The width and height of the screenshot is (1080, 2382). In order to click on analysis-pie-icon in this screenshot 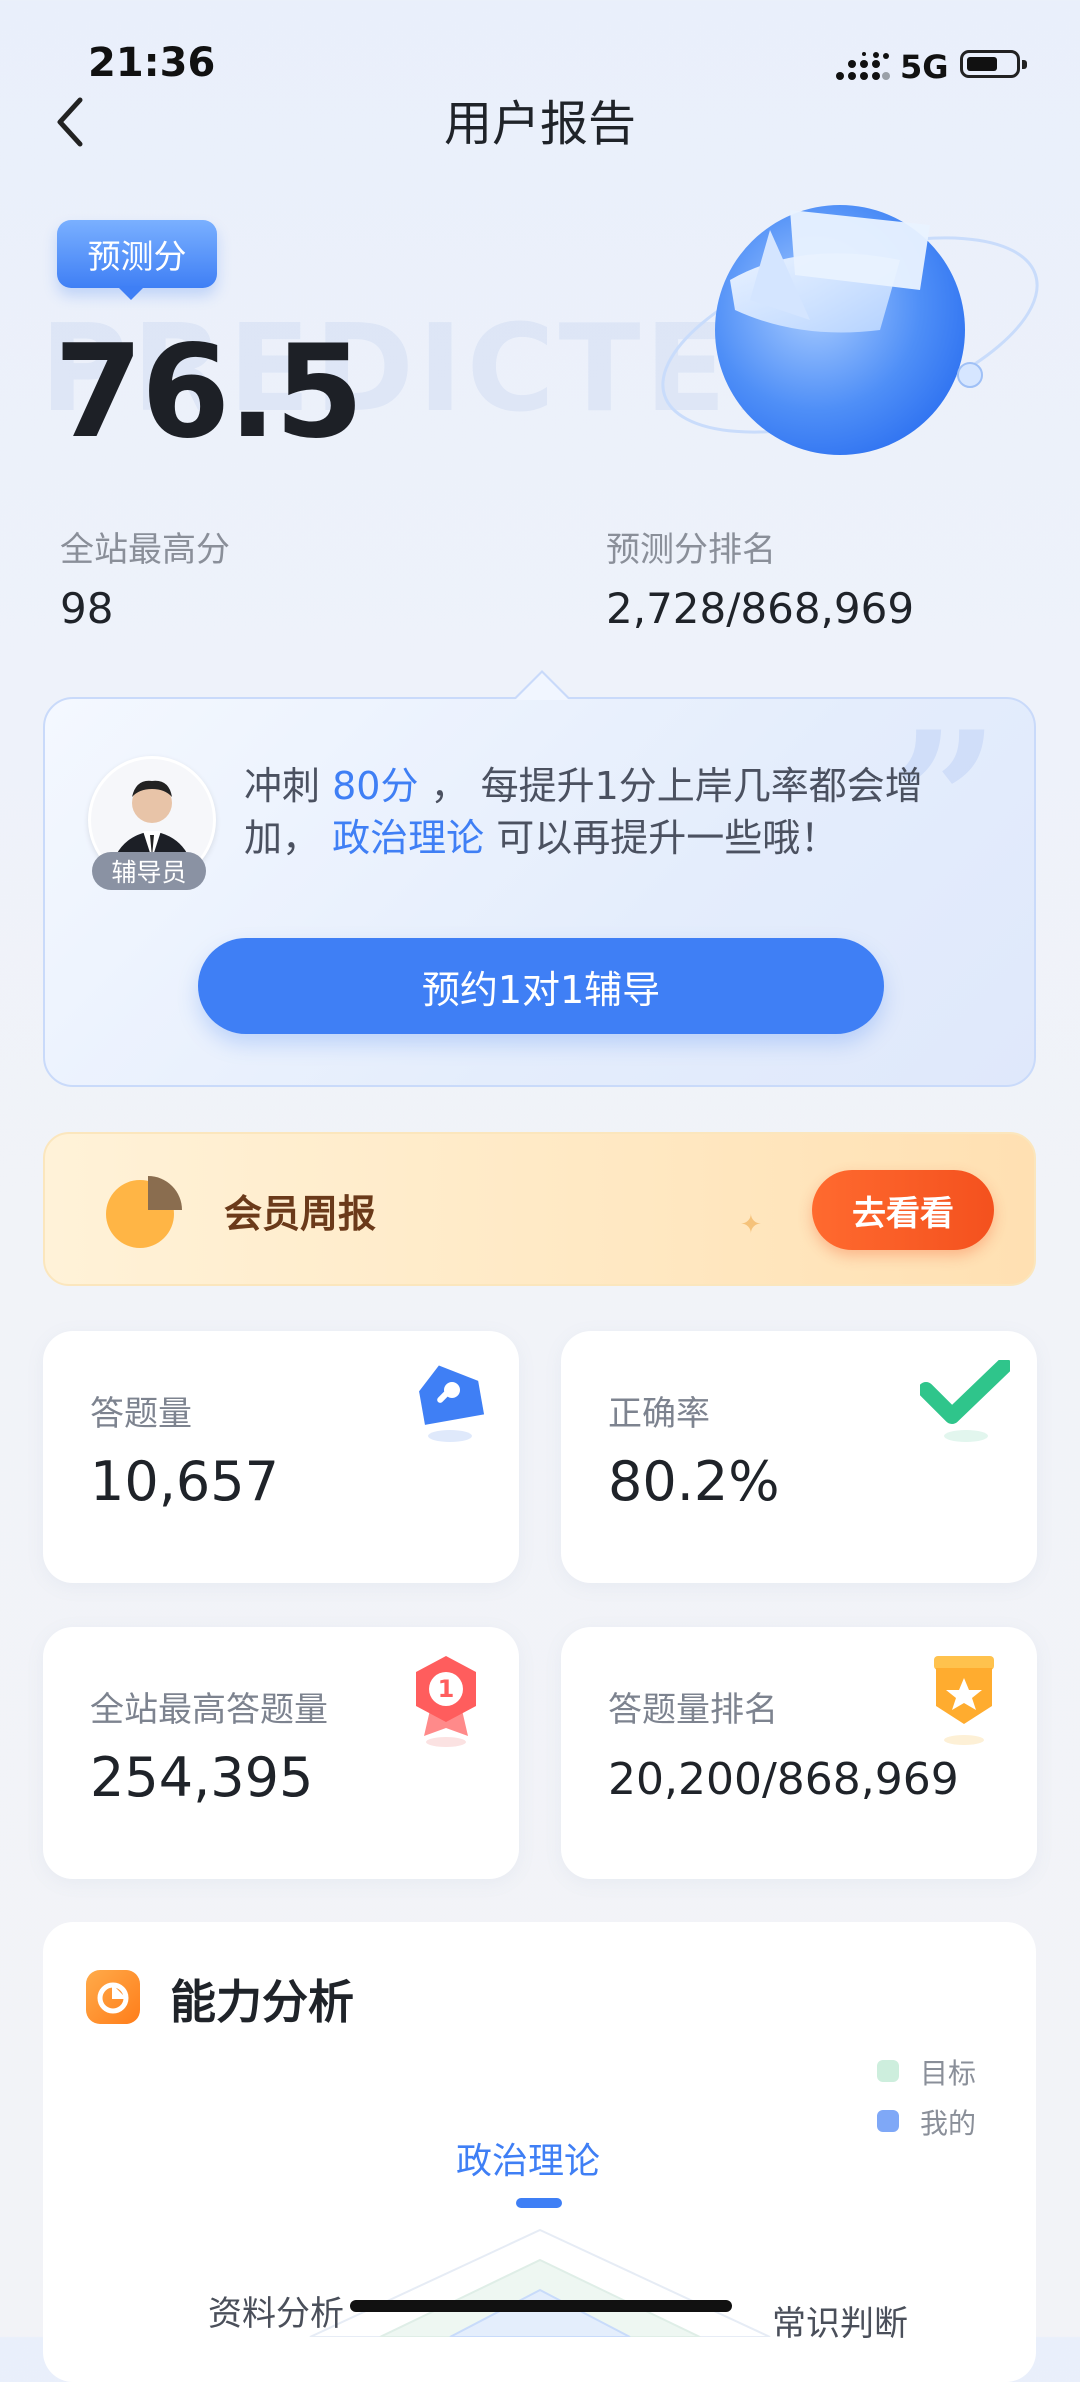, I will do `click(113, 1997)`.